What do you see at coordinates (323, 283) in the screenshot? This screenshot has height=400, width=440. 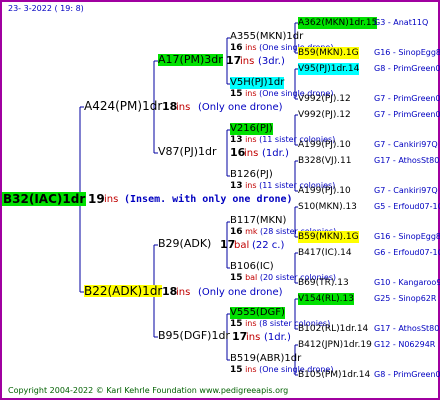 I see `gen4-name-11: B69(TR).13` at bounding box center [323, 283].